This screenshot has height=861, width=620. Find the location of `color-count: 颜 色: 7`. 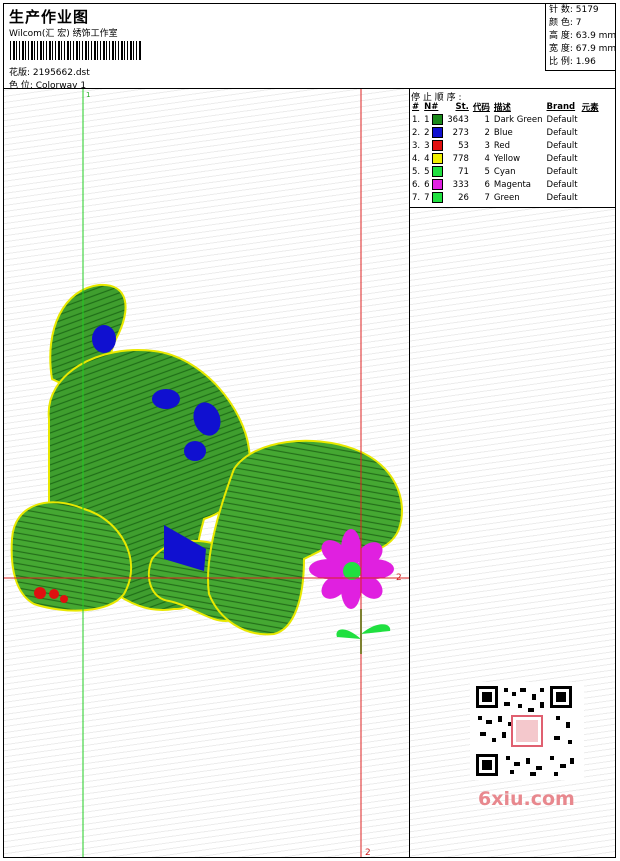

color-count: 颜 色: 7 is located at coordinates (565, 23).